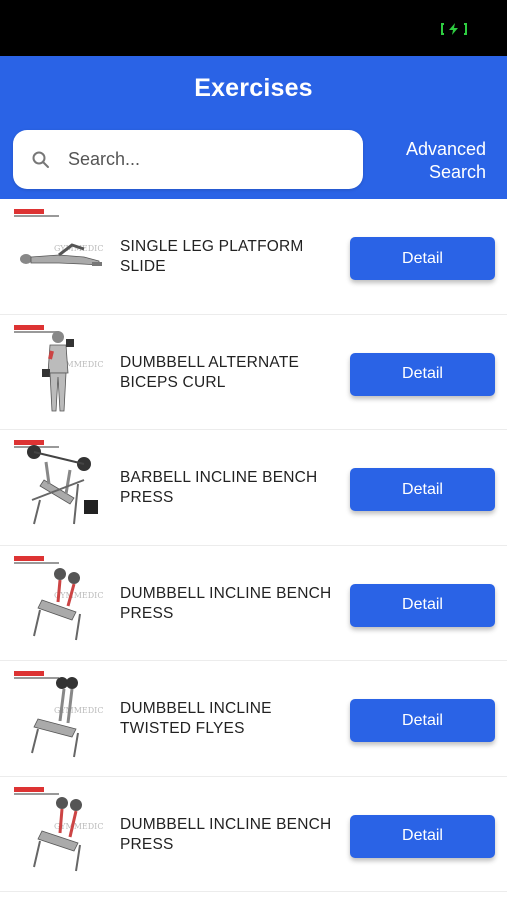  I want to click on svg-text: GYMMEDICS, so click(79, 595).